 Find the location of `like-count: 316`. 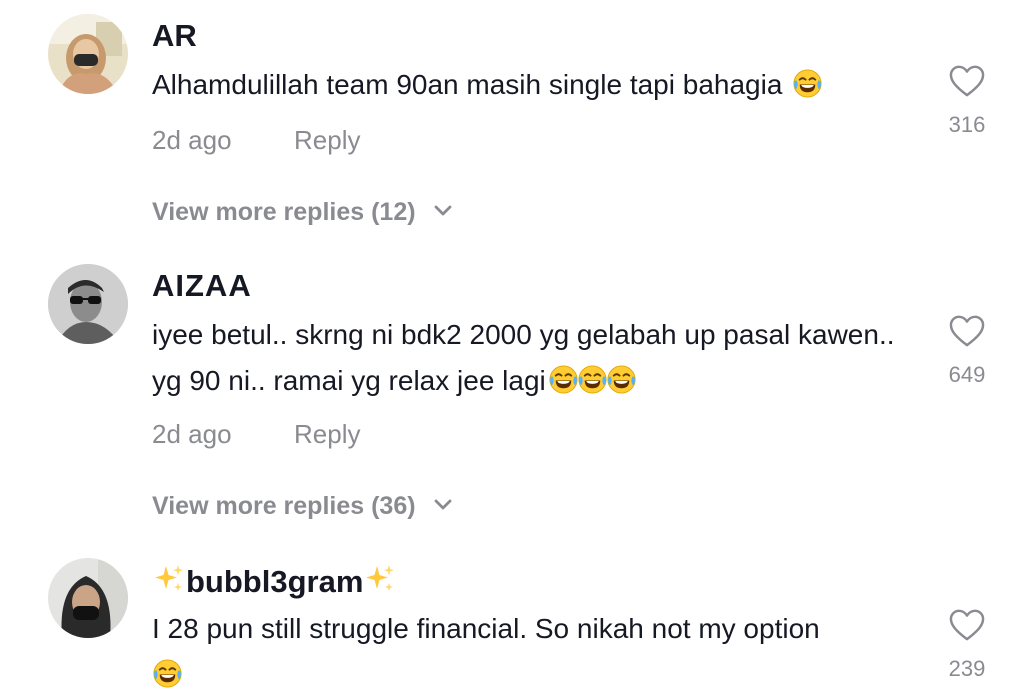

like-count: 316 is located at coordinates (967, 124).